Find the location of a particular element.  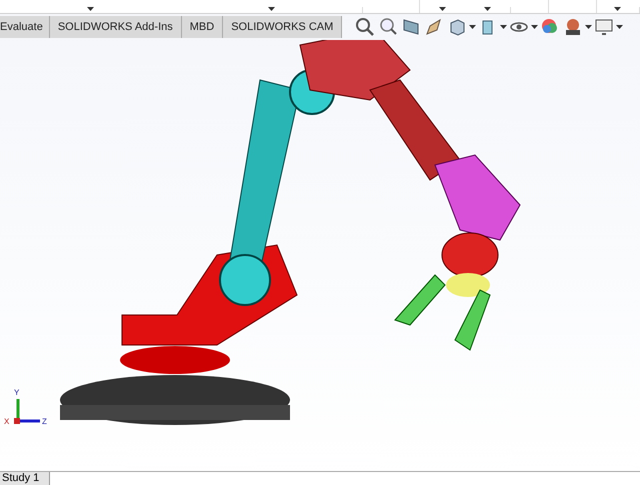

x-axis-label: X is located at coordinates (7, 422).